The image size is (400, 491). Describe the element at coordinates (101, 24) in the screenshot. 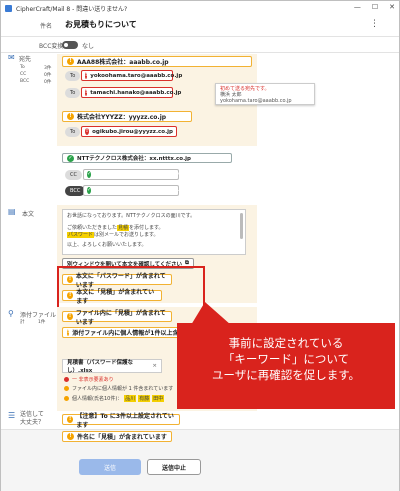

I see `subject-value: お見積もりについて` at that location.